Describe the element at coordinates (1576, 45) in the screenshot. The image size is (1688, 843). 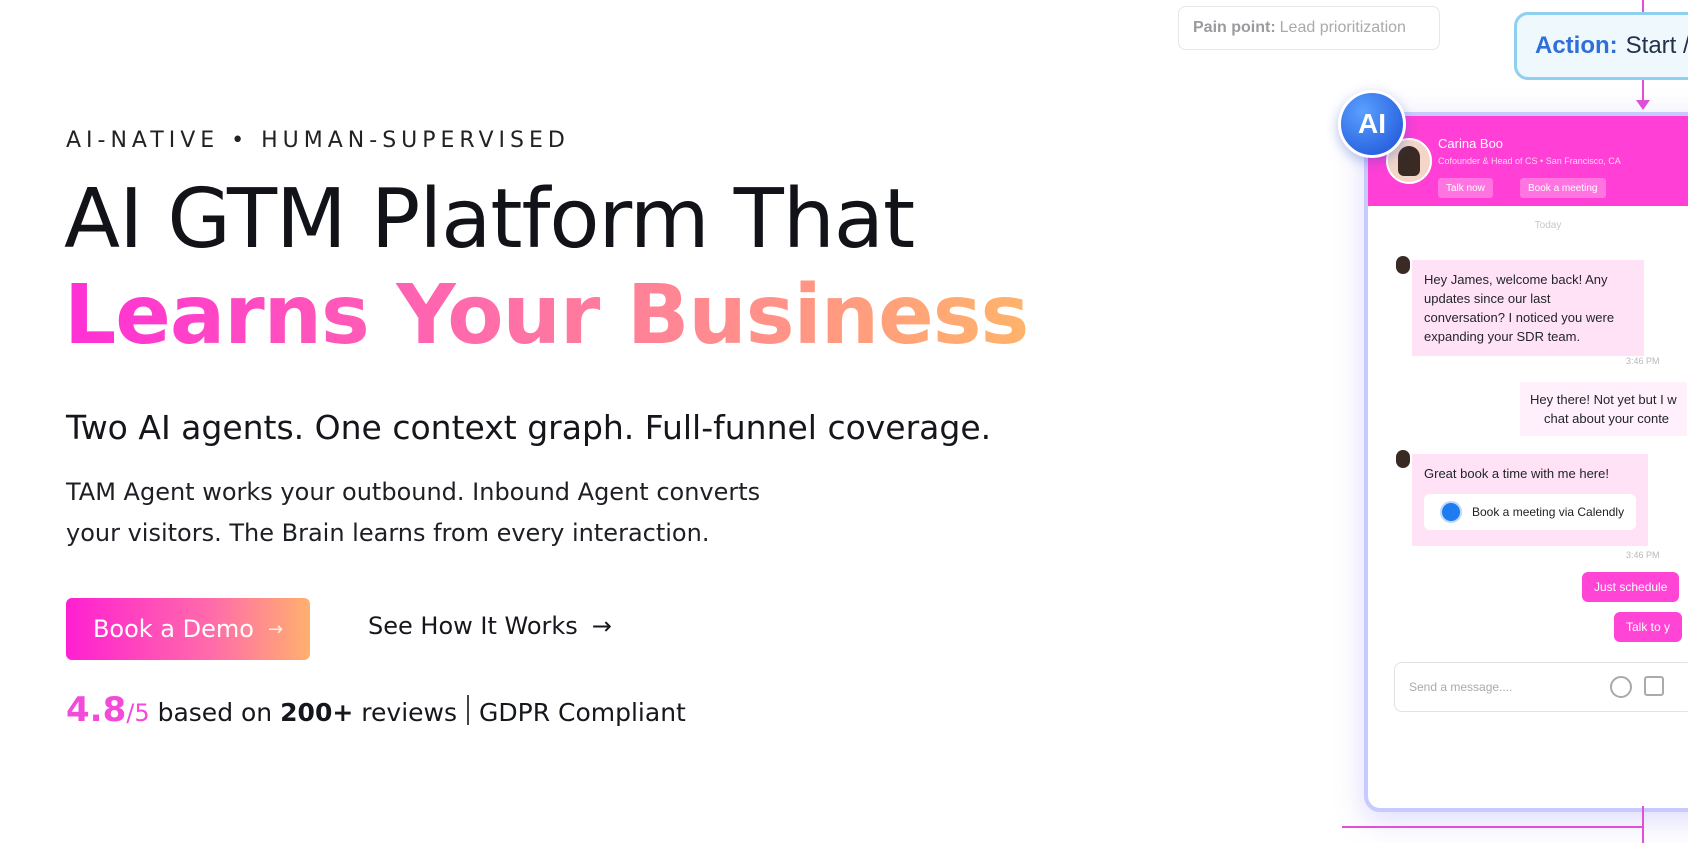
I see `action-label: Action:` at that location.